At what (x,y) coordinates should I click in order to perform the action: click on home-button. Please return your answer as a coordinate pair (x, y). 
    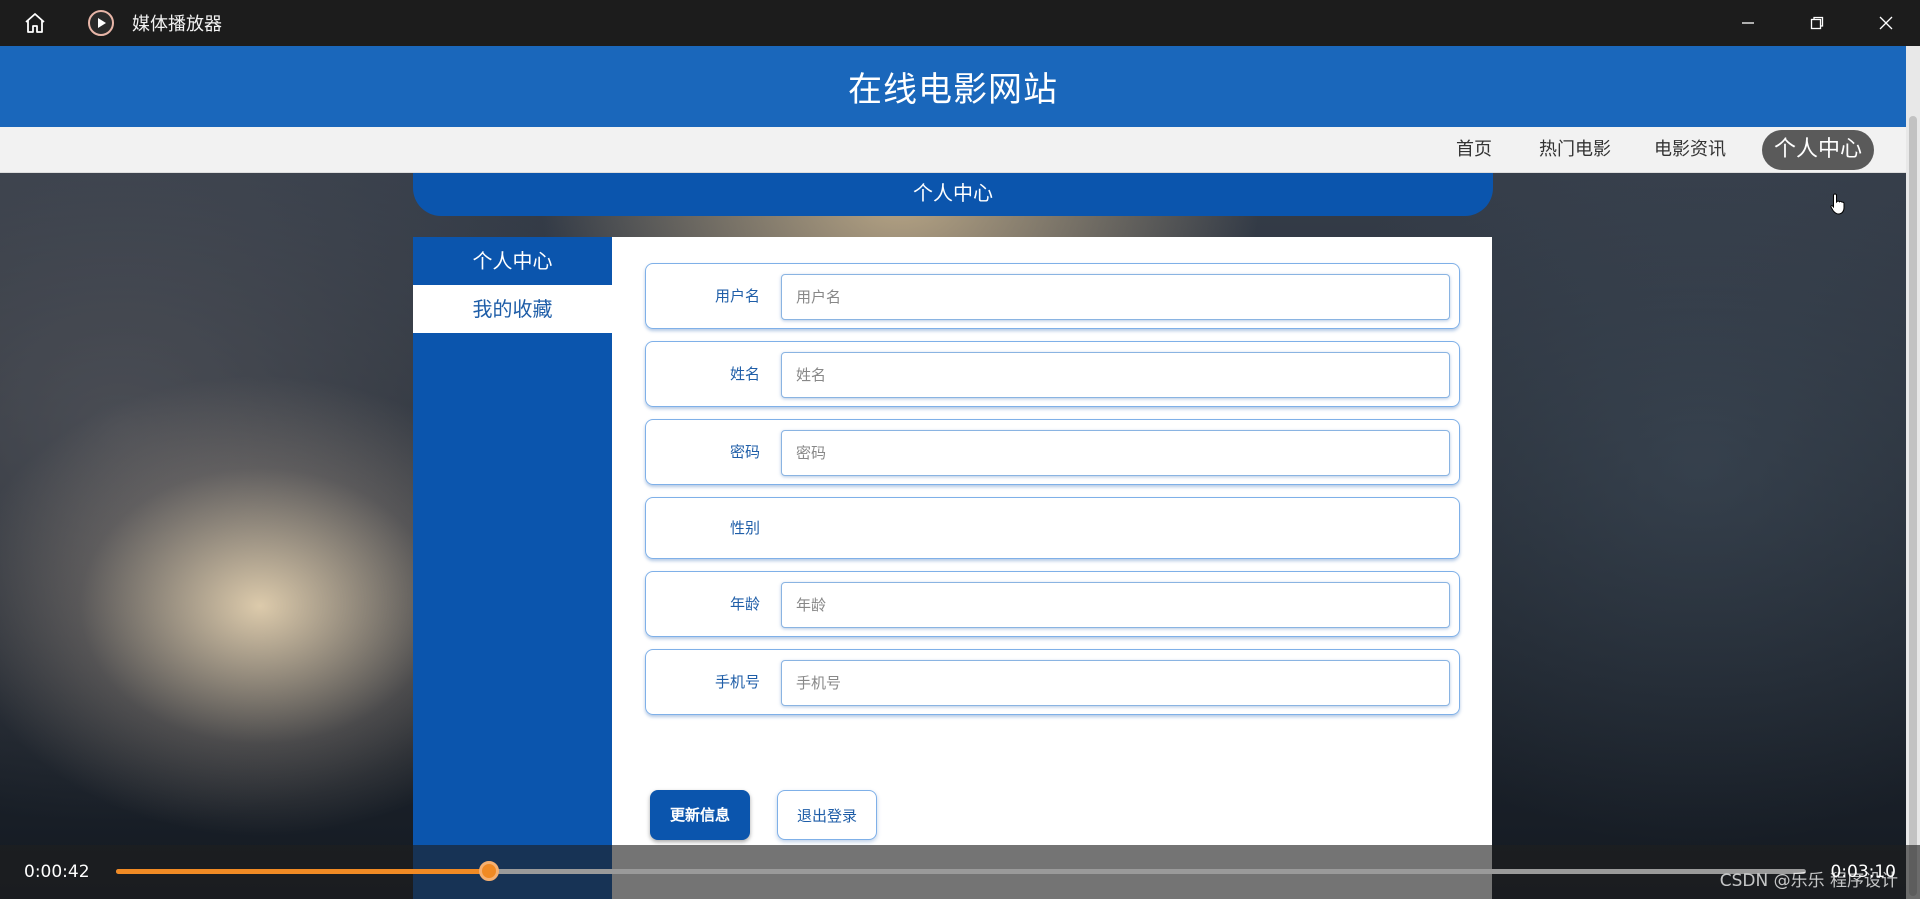
    Looking at the image, I should click on (35, 23).